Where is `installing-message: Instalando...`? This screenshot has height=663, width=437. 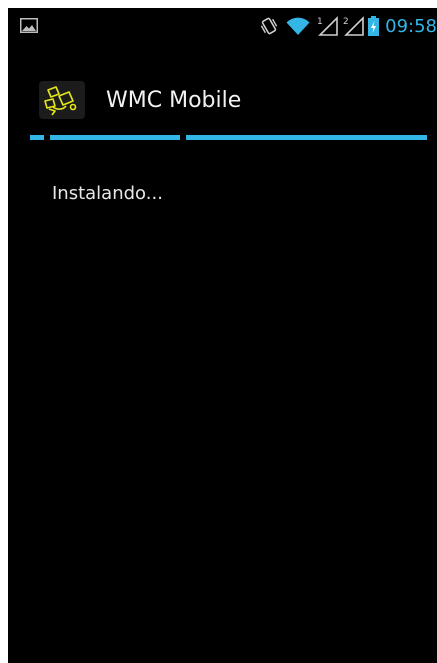 installing-message: Instalando... is located at coordinates (107, 193).